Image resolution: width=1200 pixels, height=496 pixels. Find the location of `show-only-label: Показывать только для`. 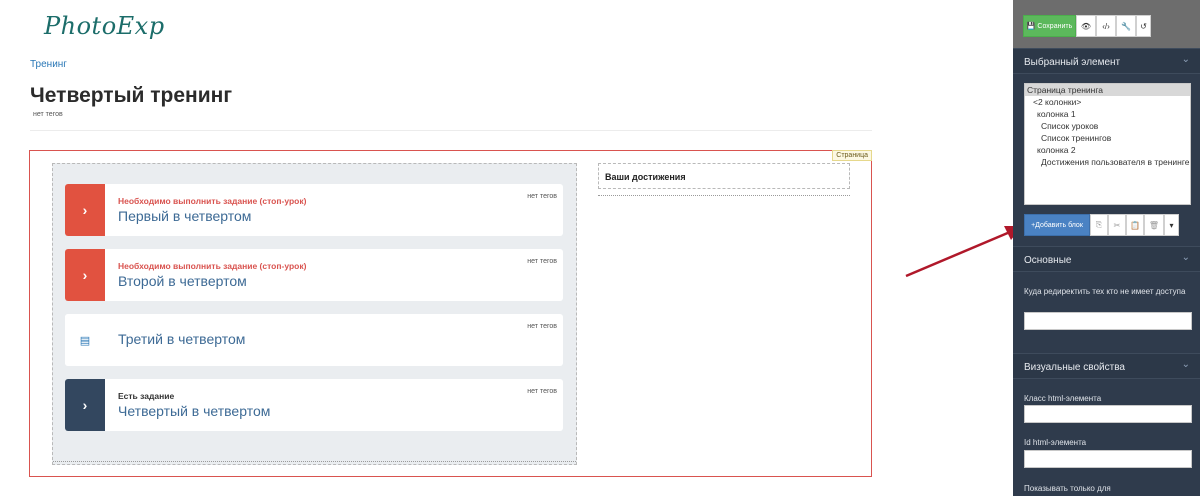

show-only-label: Показывать только для is located at coordinates (1067, 488).